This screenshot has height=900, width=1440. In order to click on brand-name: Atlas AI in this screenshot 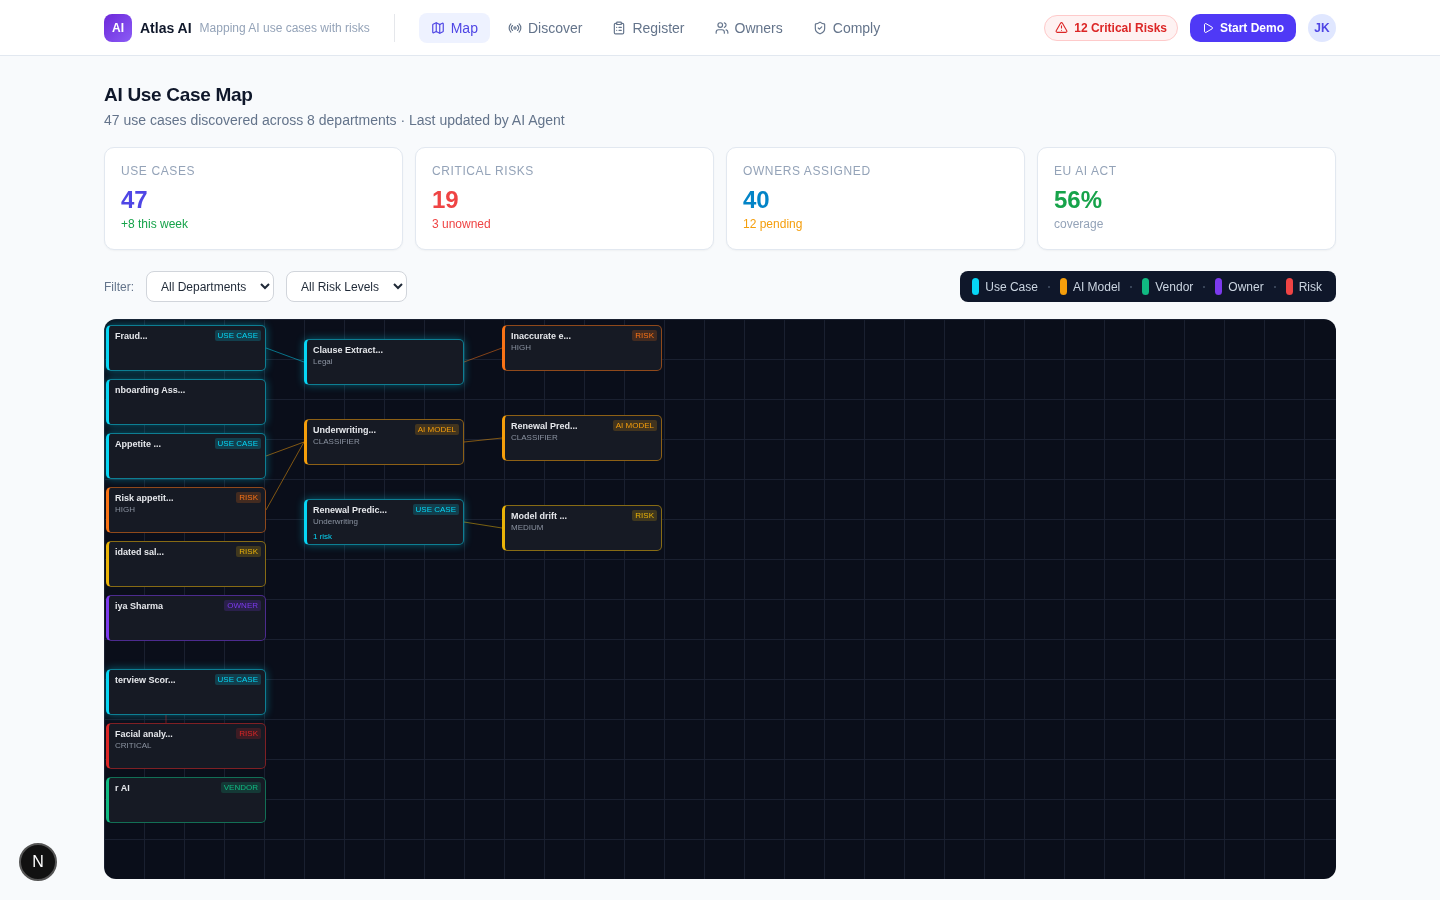, I will do `click(166, 27)`.